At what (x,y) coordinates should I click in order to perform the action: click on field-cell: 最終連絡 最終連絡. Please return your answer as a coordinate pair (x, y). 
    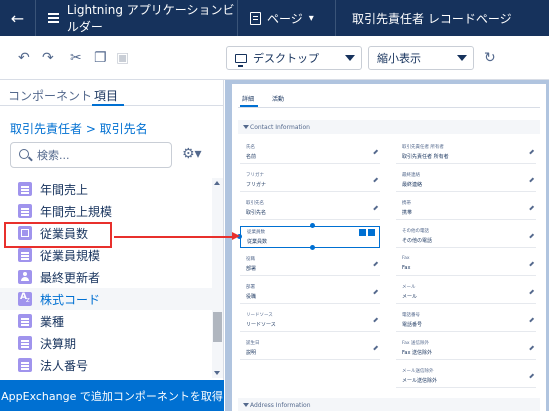
    Looking at the image, I should click on (466, 181).